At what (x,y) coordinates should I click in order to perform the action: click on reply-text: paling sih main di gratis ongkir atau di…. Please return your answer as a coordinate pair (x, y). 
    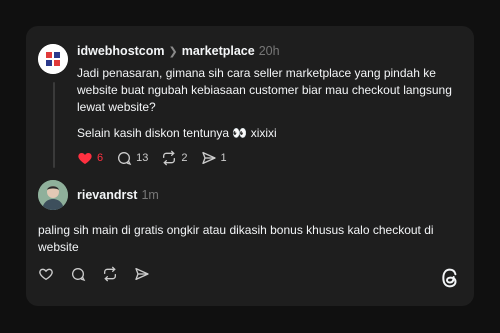
    Looking at the image, I should click on (236, 238).